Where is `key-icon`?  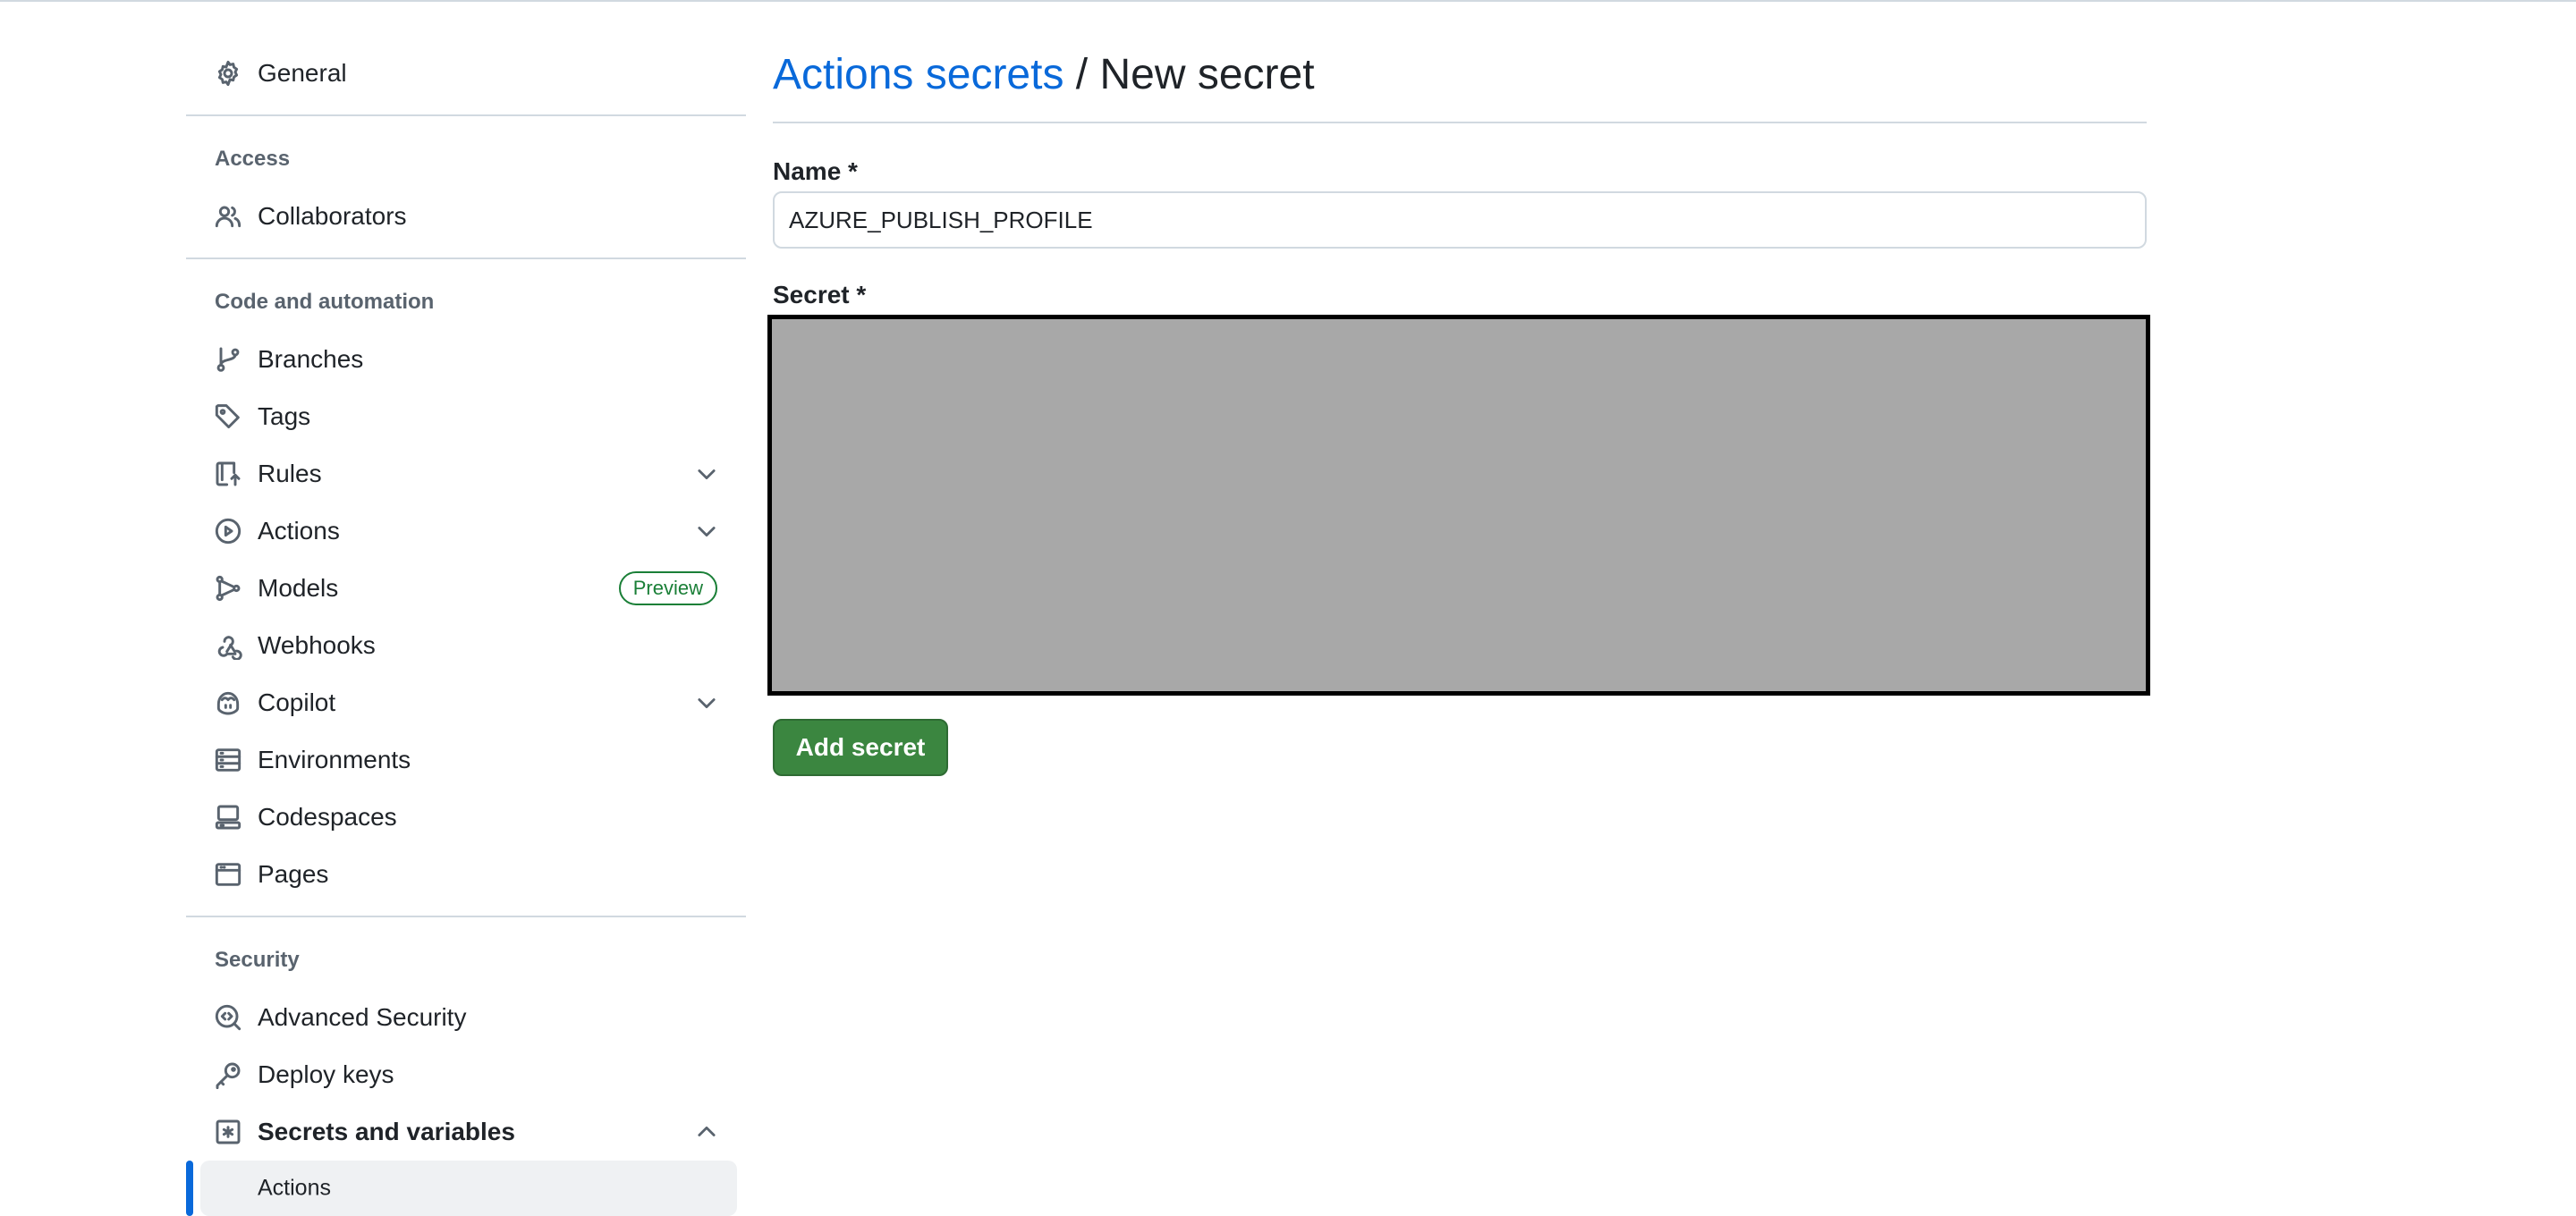
key-icon is located at coordinates (228, 1075).